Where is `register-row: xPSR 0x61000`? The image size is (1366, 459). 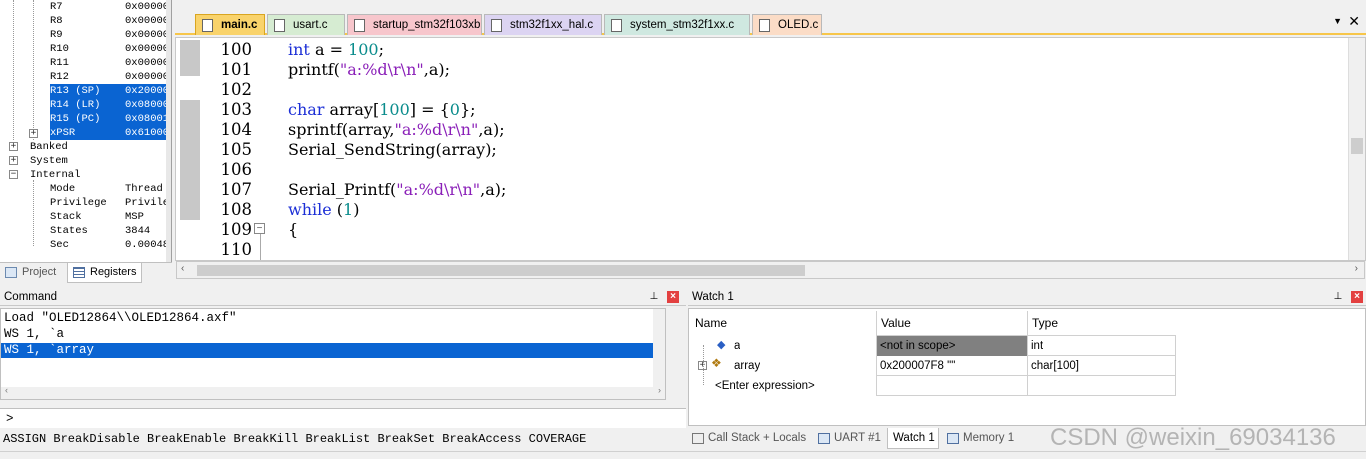 register-row: xPSR 0x61000 is located at coordinates (83, 133).